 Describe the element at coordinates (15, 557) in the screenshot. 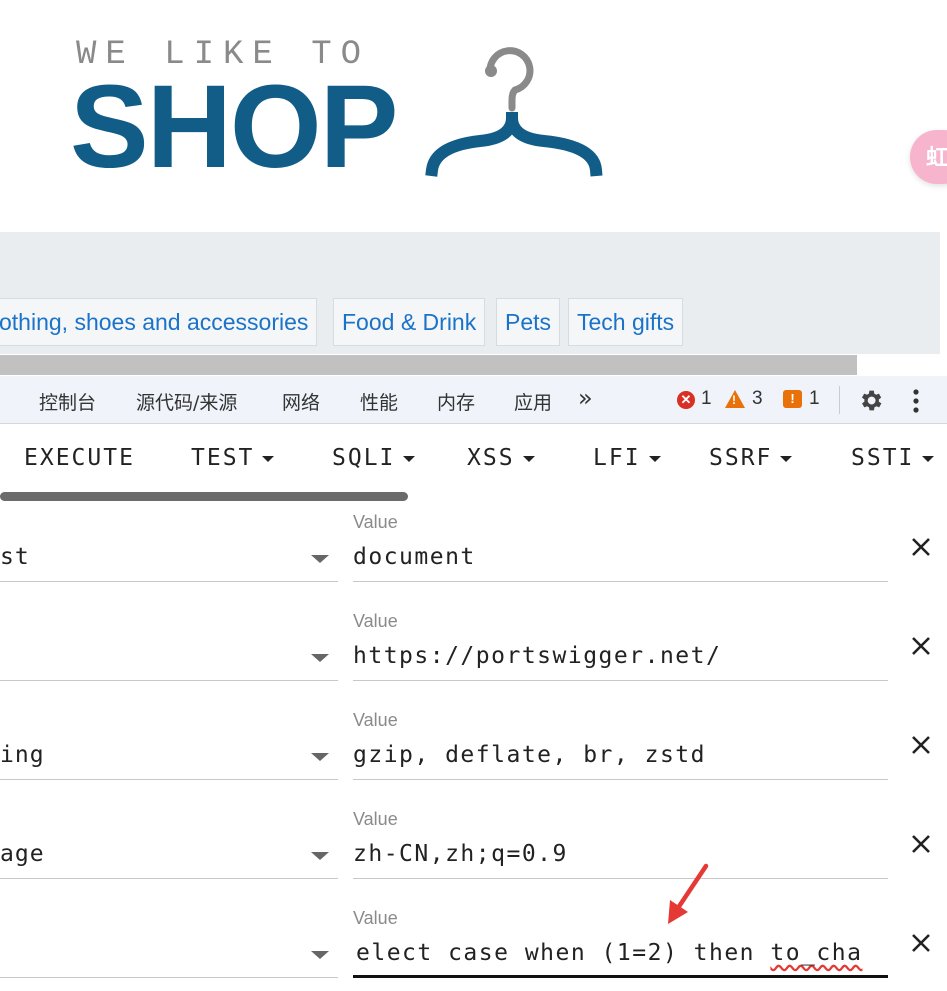

I see `header-name-text: st` at that location.